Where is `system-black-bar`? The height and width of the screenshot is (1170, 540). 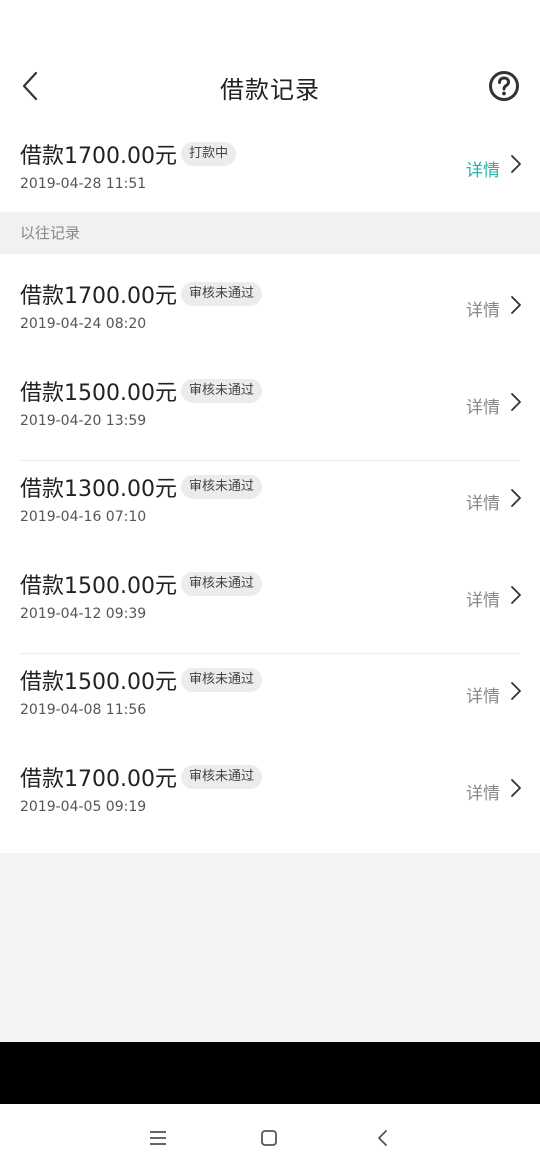 system-black-bar is located at coordinates (270, 1073).